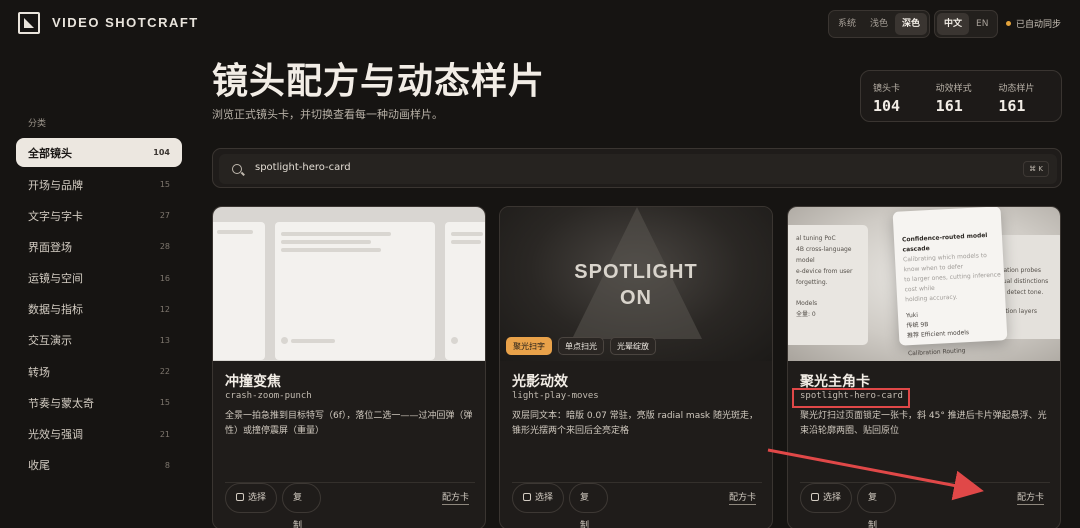 This screenshot has width=1080, height=528. What do you see at coordinates (887, 89) in the screenshot?
I see `stat-label: 镜头卡` at bounding box center [887, 89].